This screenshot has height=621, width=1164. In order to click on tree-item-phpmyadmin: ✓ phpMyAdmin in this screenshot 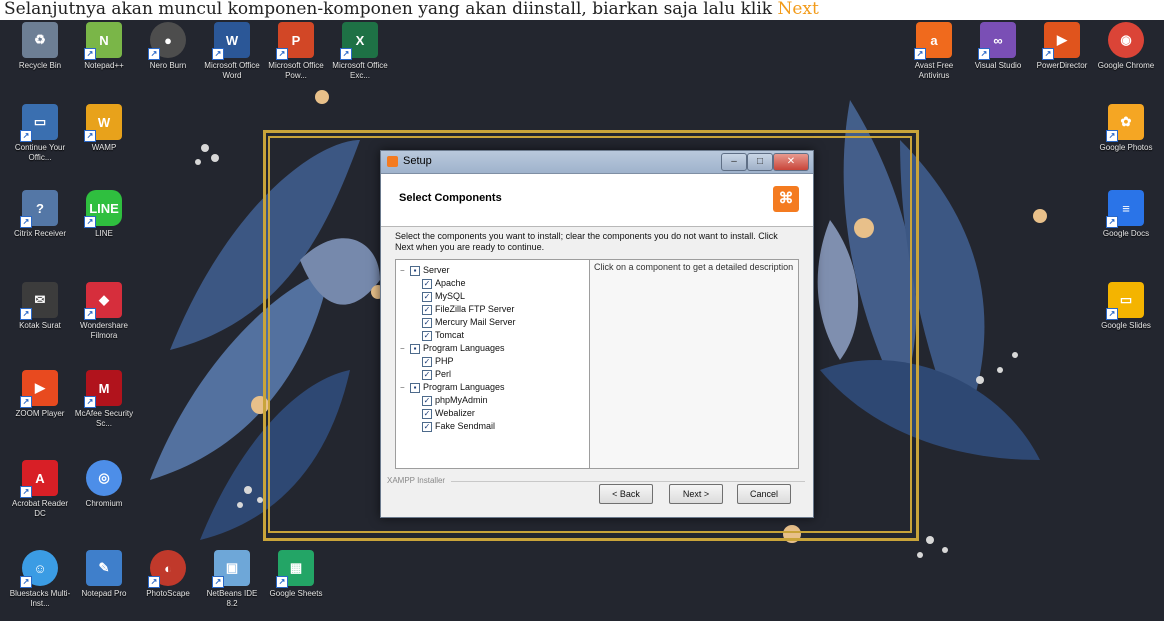, I will do `click(455, 400)`.